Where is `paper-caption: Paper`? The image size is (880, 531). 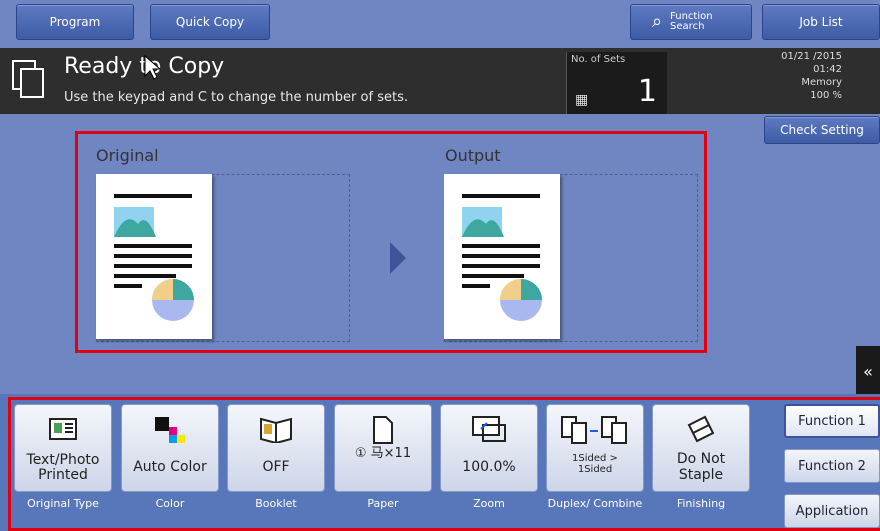 paper-caption: Paper is located at coordinates (383, 503).